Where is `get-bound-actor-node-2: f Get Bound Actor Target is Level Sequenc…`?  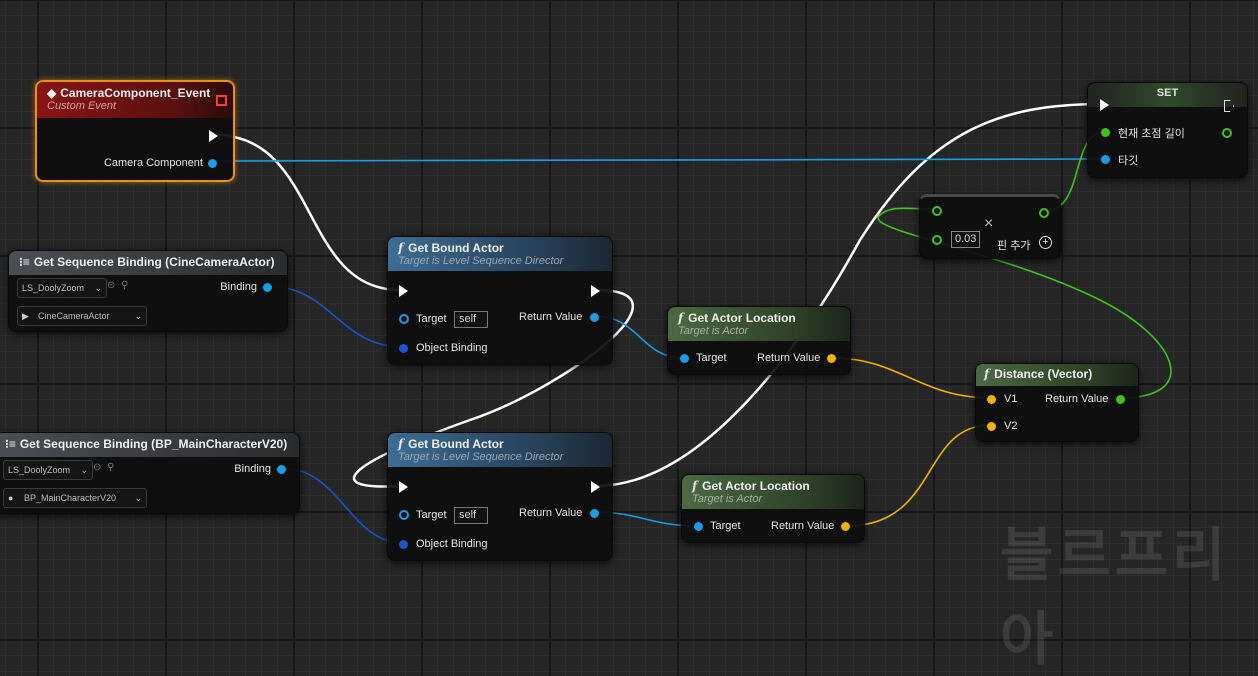
get-bound-actor-node-2: f Get Bound Actor Target is Level Sequenc… is located at coordinates (500, 496).